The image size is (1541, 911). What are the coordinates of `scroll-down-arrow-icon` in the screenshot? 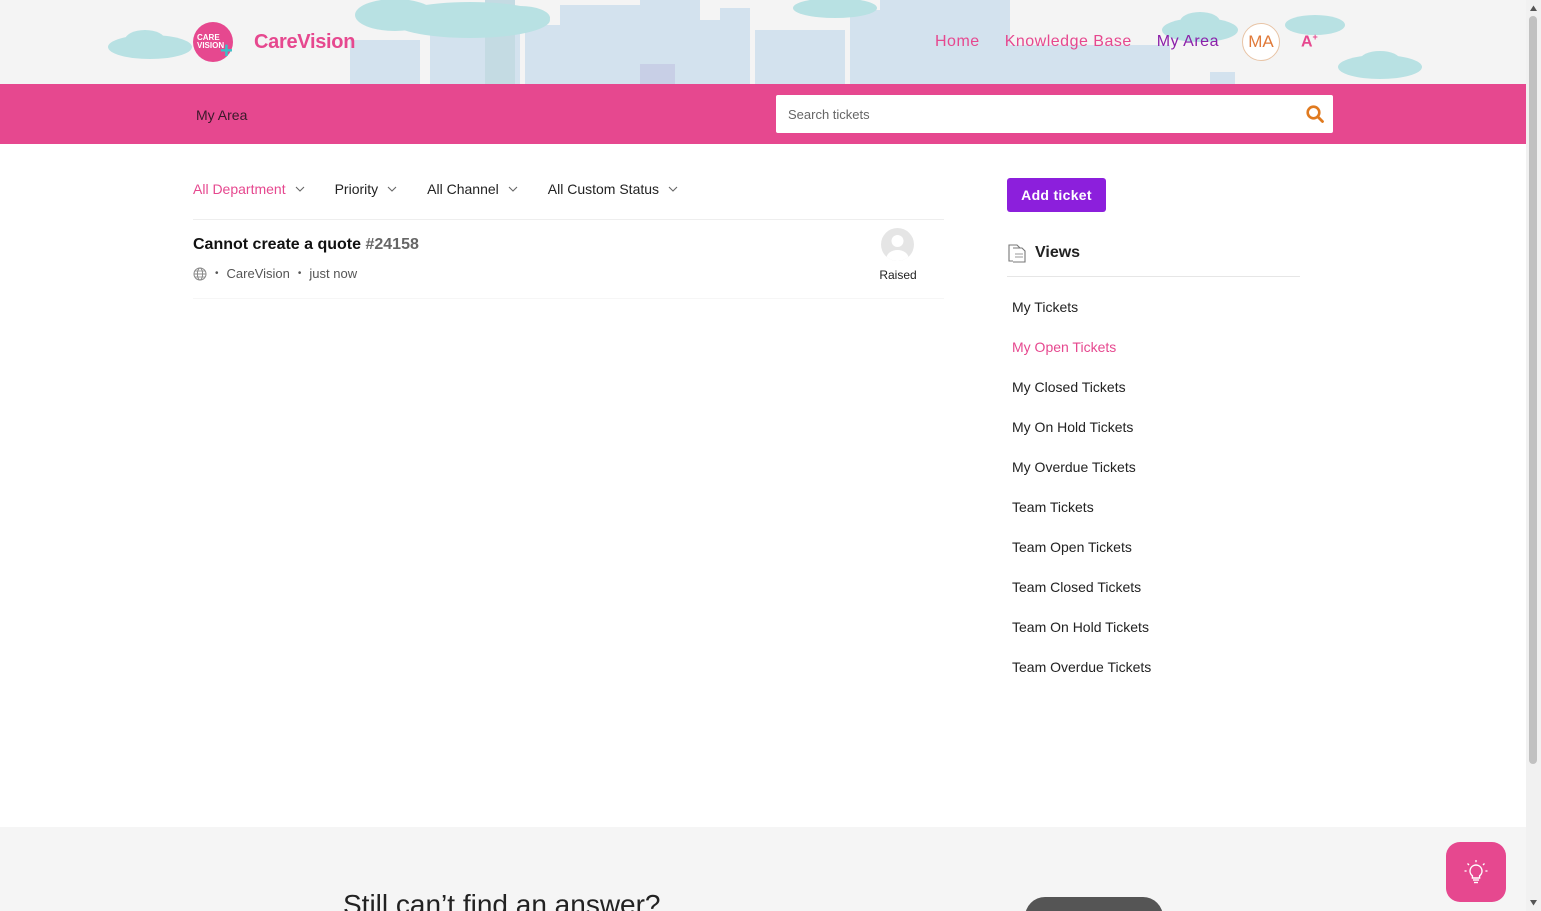 It's located at (1533, 902).